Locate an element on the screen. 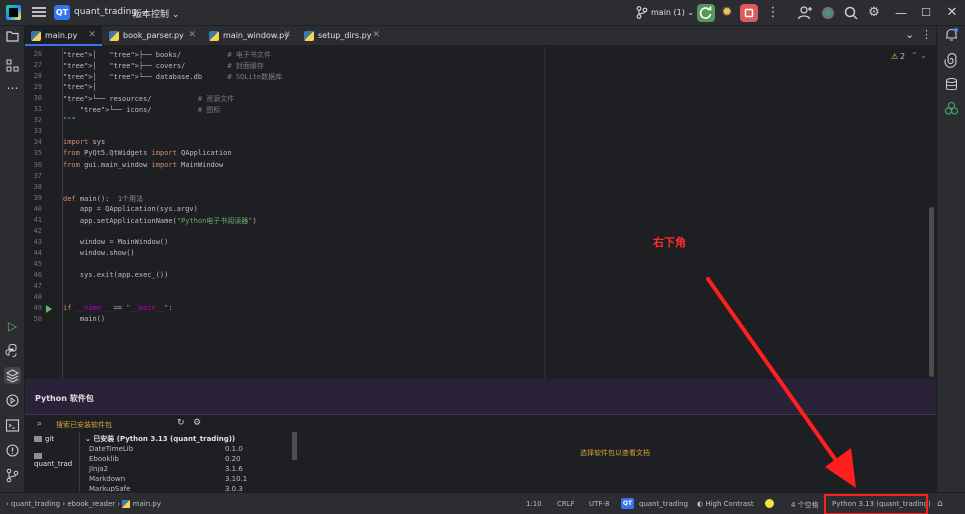 The image size is (965, 514). tab-options-more-icon: ⋮ is located at coordinates (926, 34).